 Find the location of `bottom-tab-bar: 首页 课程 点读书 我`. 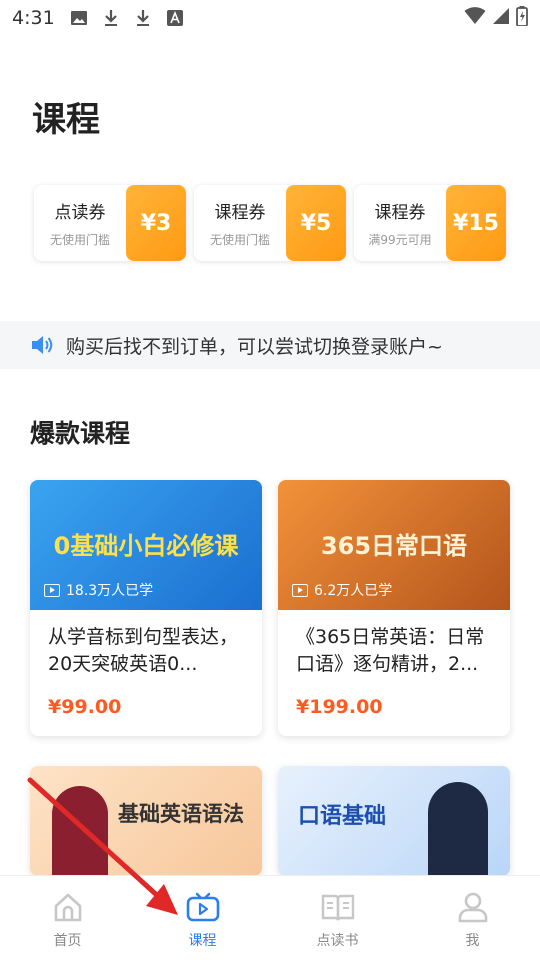

bottom-tab-bar: 首页 课程 点读书 我 is located at coordinates (270, 917).